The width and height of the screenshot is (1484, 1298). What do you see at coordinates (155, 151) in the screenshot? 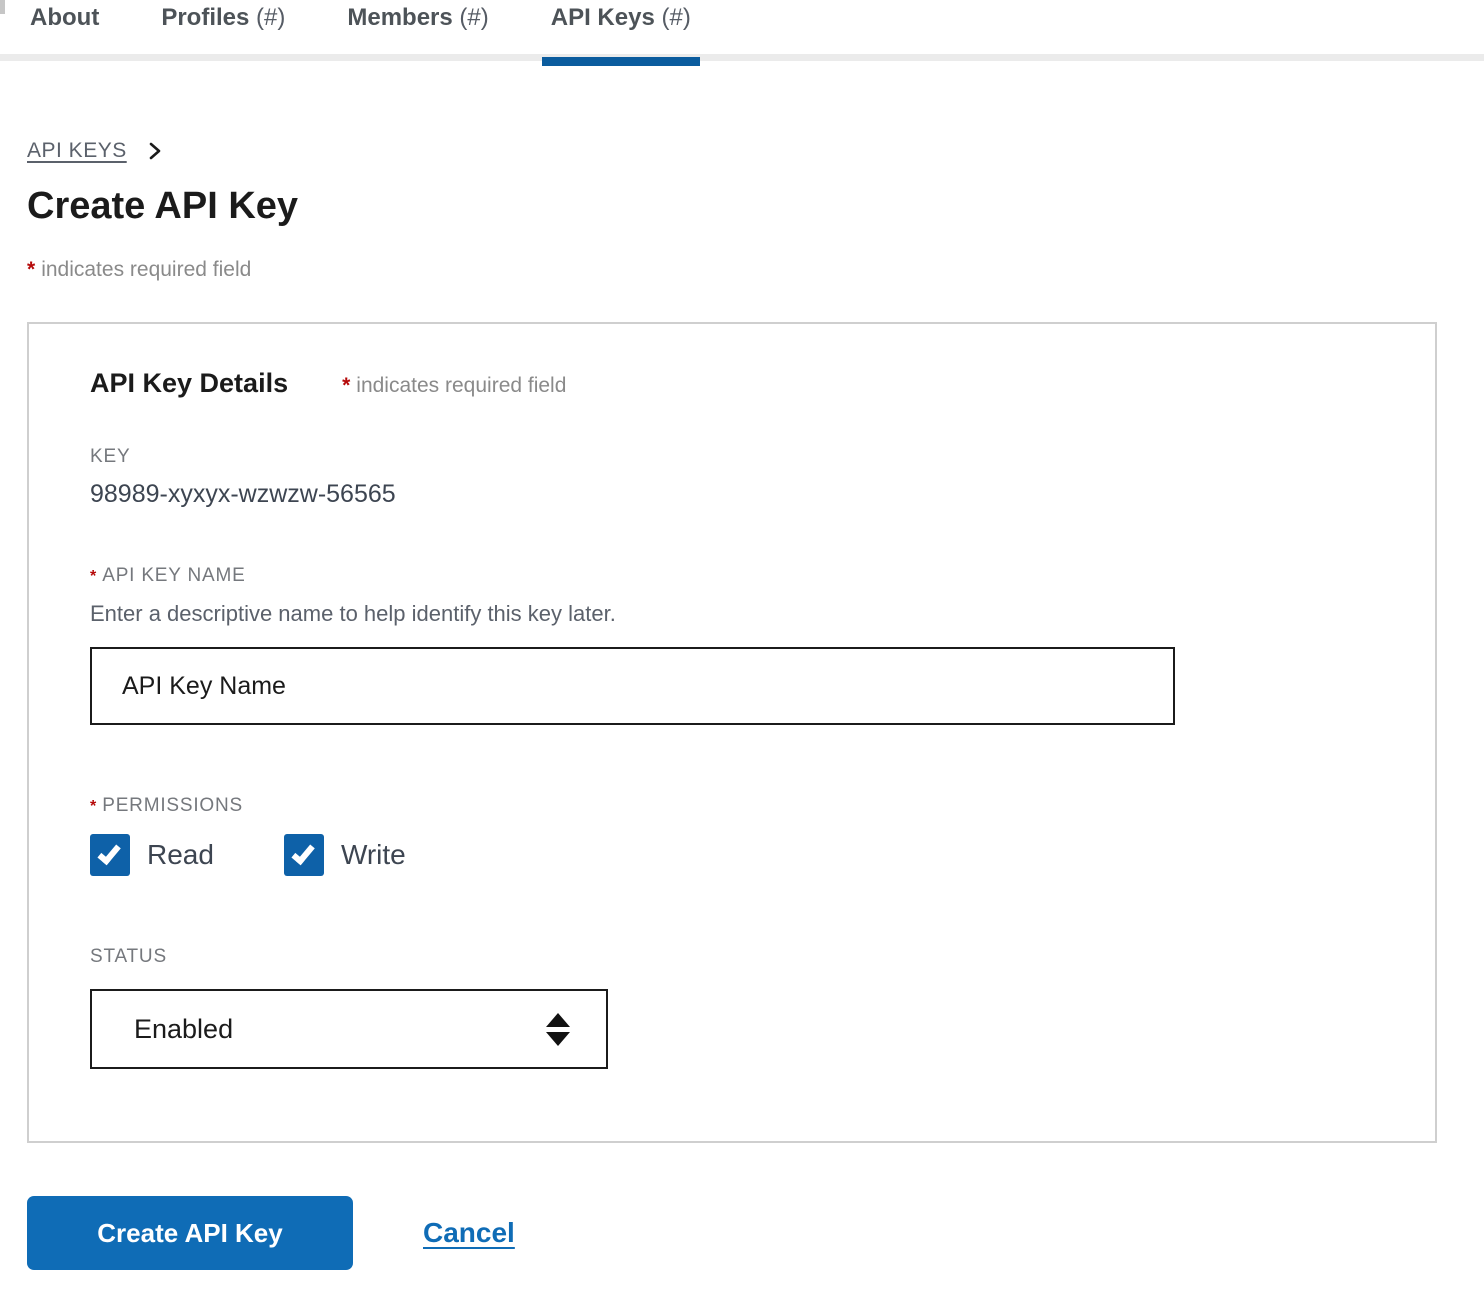
I see `chevron-right-icon` at bounding box center [155, 151].